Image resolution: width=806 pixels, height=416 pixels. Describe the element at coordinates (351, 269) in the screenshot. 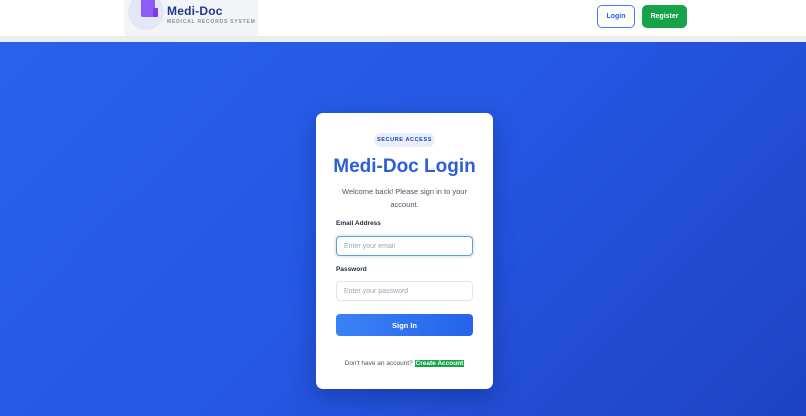

I see `password-label: Password` at that location.